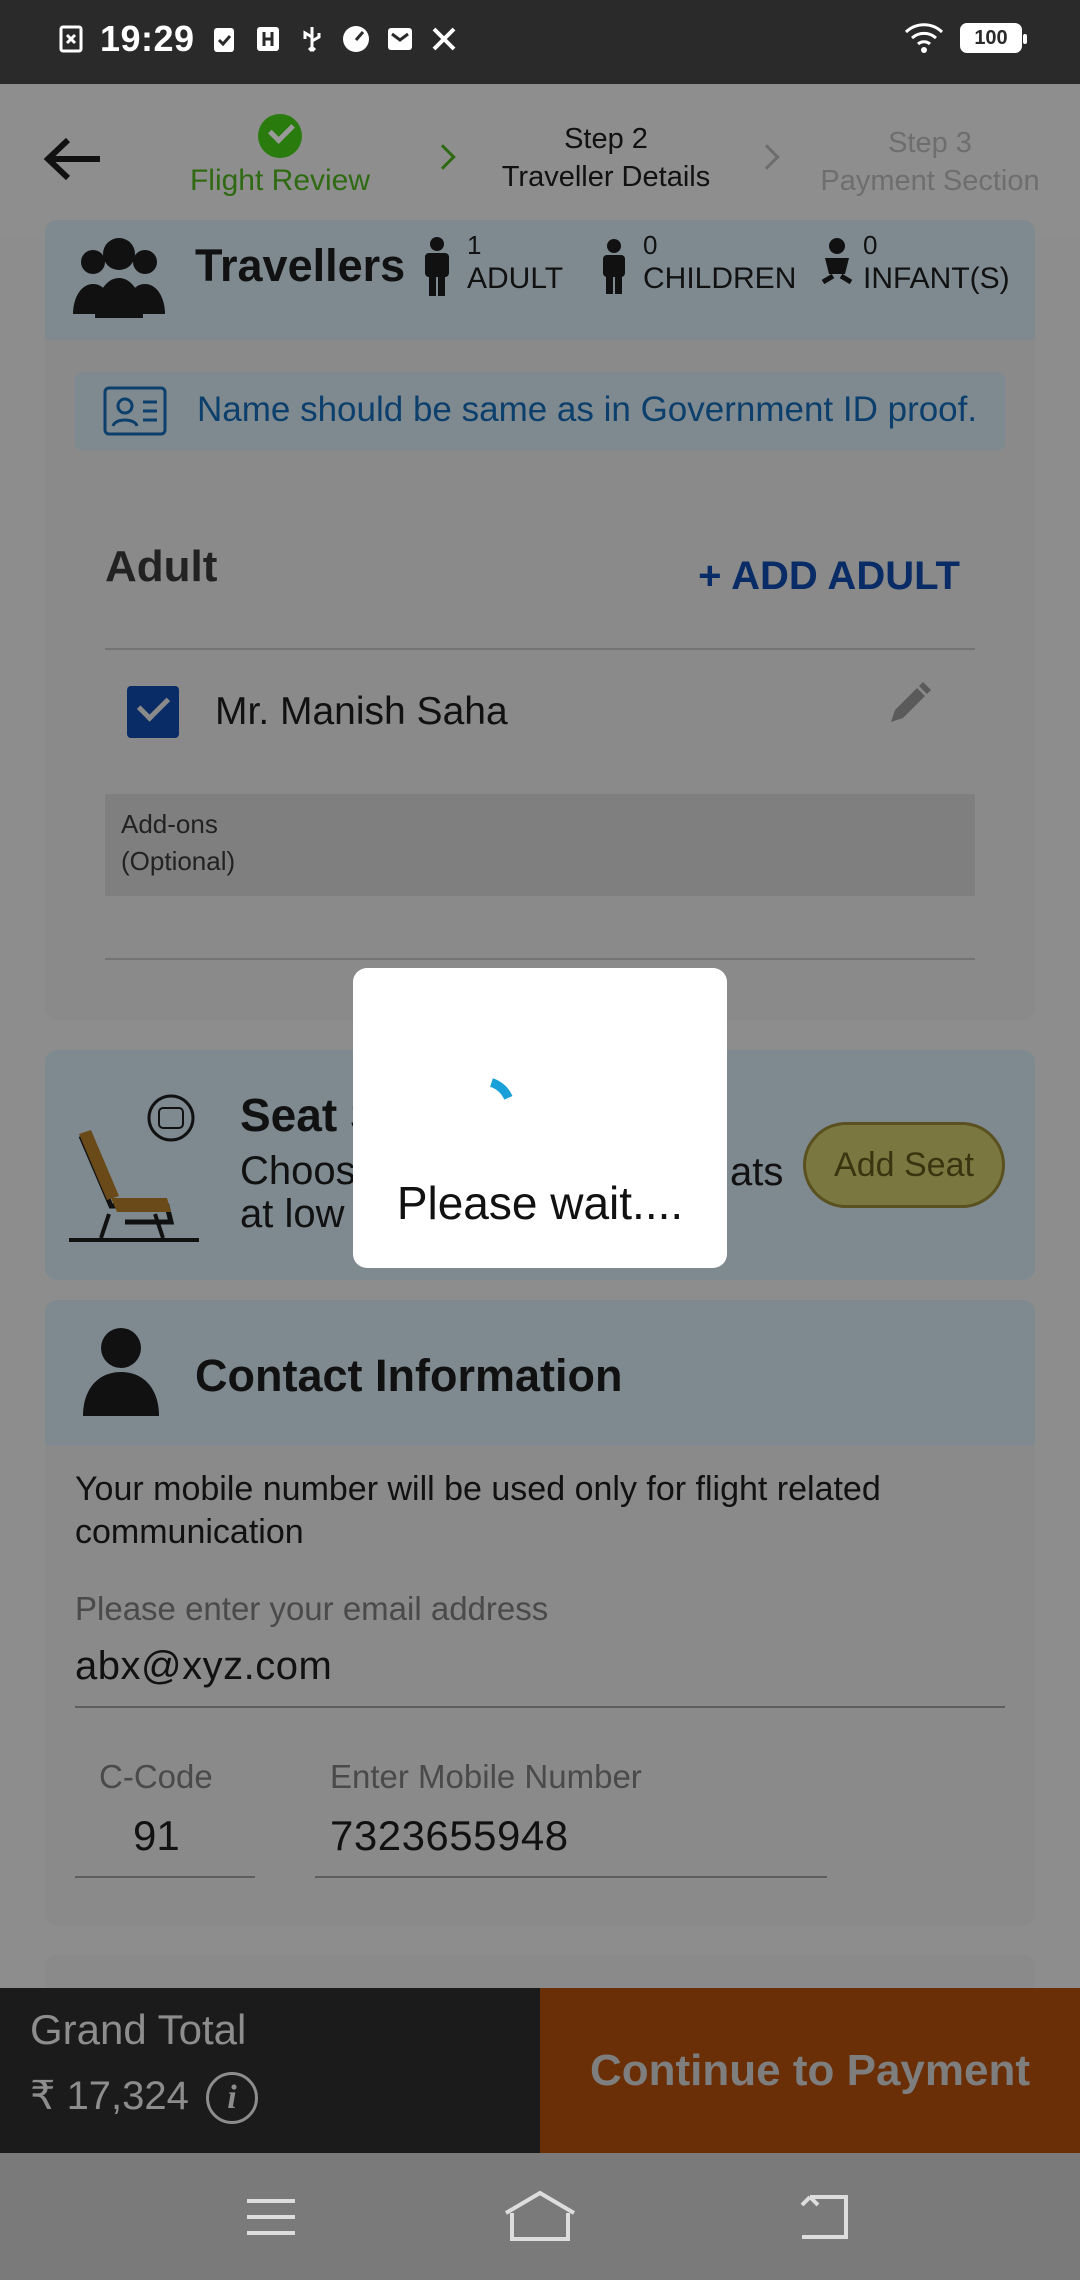 The width and height of the screenshot is (1080, 2280). Describe the element at coordinates (606, 158) in the screenshot. I see `step-traveller-details: Step 2 Traveller Details` at that location.